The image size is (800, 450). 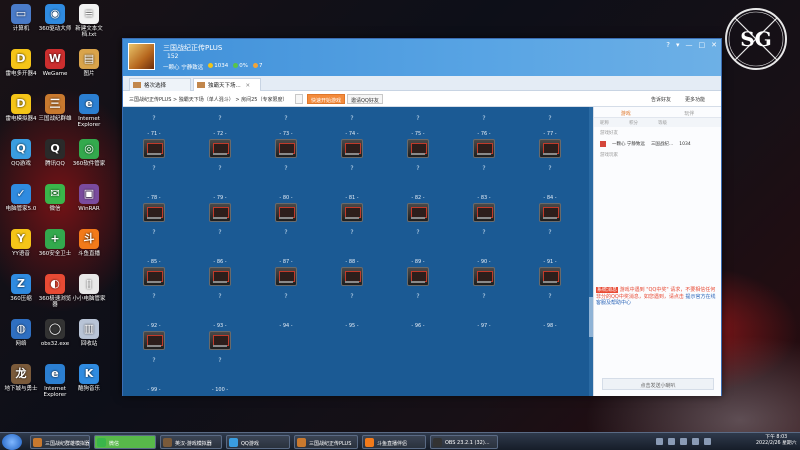 I want to click on invite-friend-button: 邀请QQ好友, so click(x=365, y=99).